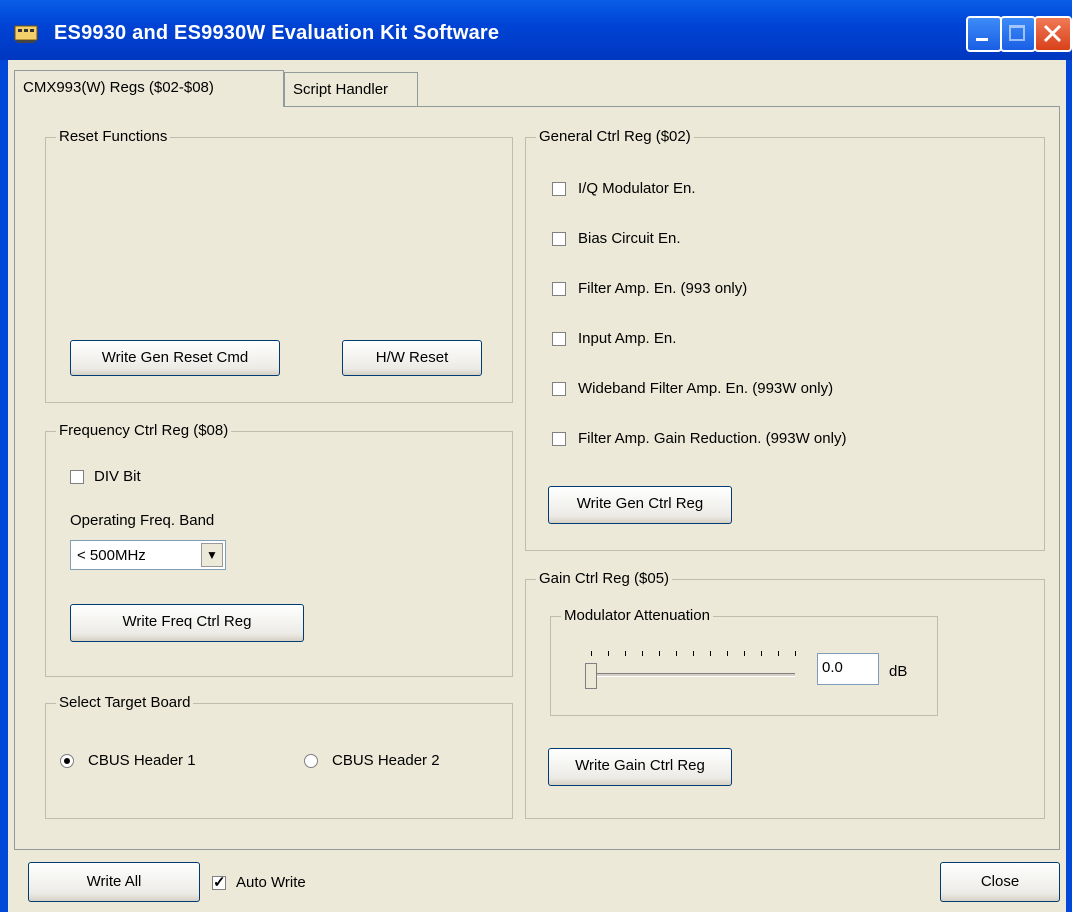 The height and width of the screenshot is (912, 1072). Describe the element at coordinates (187, 623) in the screenshot. I see `write-freq-ctrl-button: Write Freq Ctrl Reg` at that location.